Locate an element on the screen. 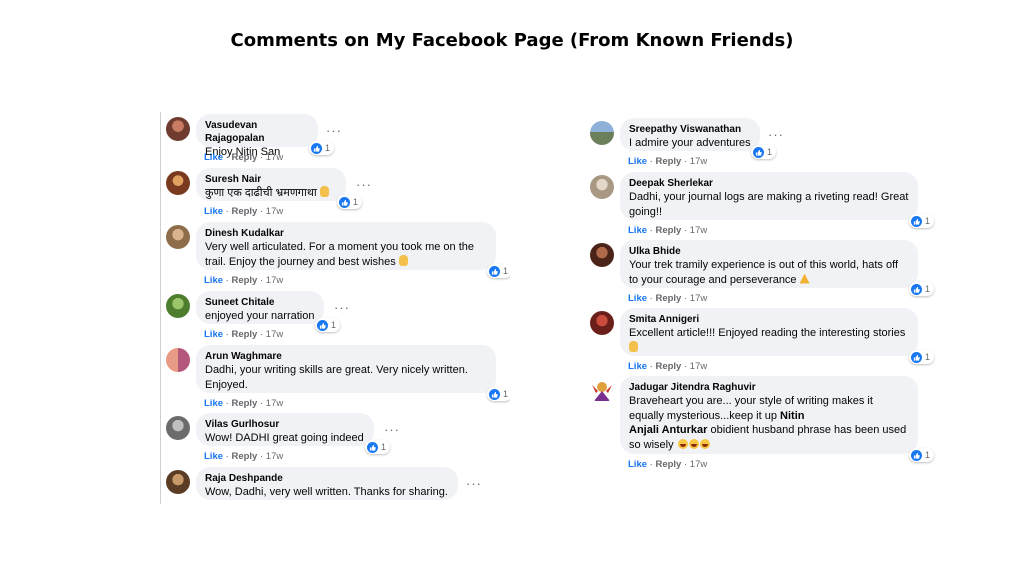 The height and width of the screenshot is (576, 1024). comment-bubble: Suresh Nair कुणा एक दाढीची भ्रमणगाथा 1 is located at coordinates (279, 188).